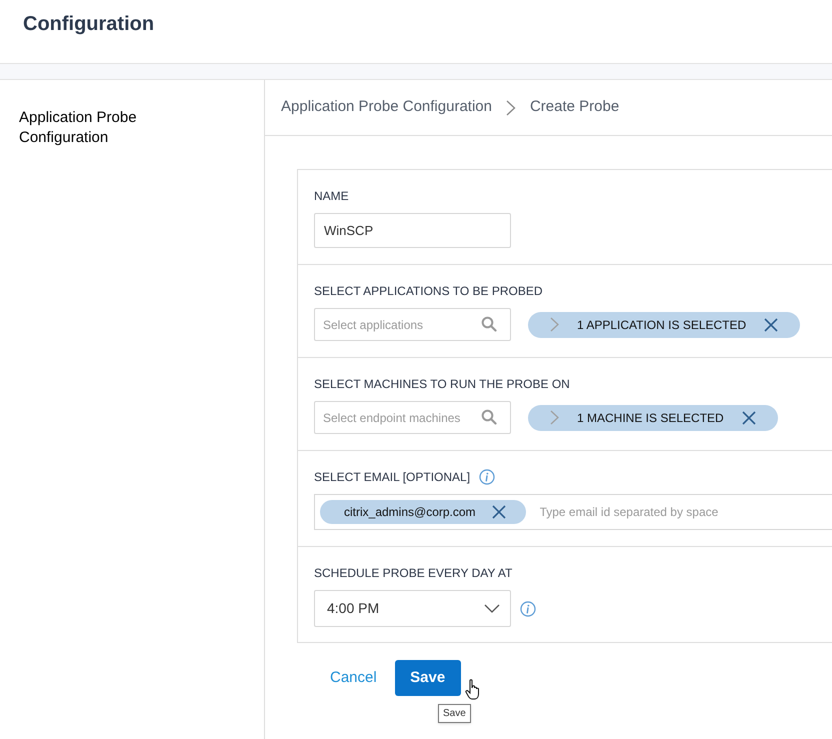 The height and width of the screenshot is (739, 832). What do you see at coordinates (454, 713) in the screenshot?
I see `tooltip: Save` at bounding box center [454, 713].